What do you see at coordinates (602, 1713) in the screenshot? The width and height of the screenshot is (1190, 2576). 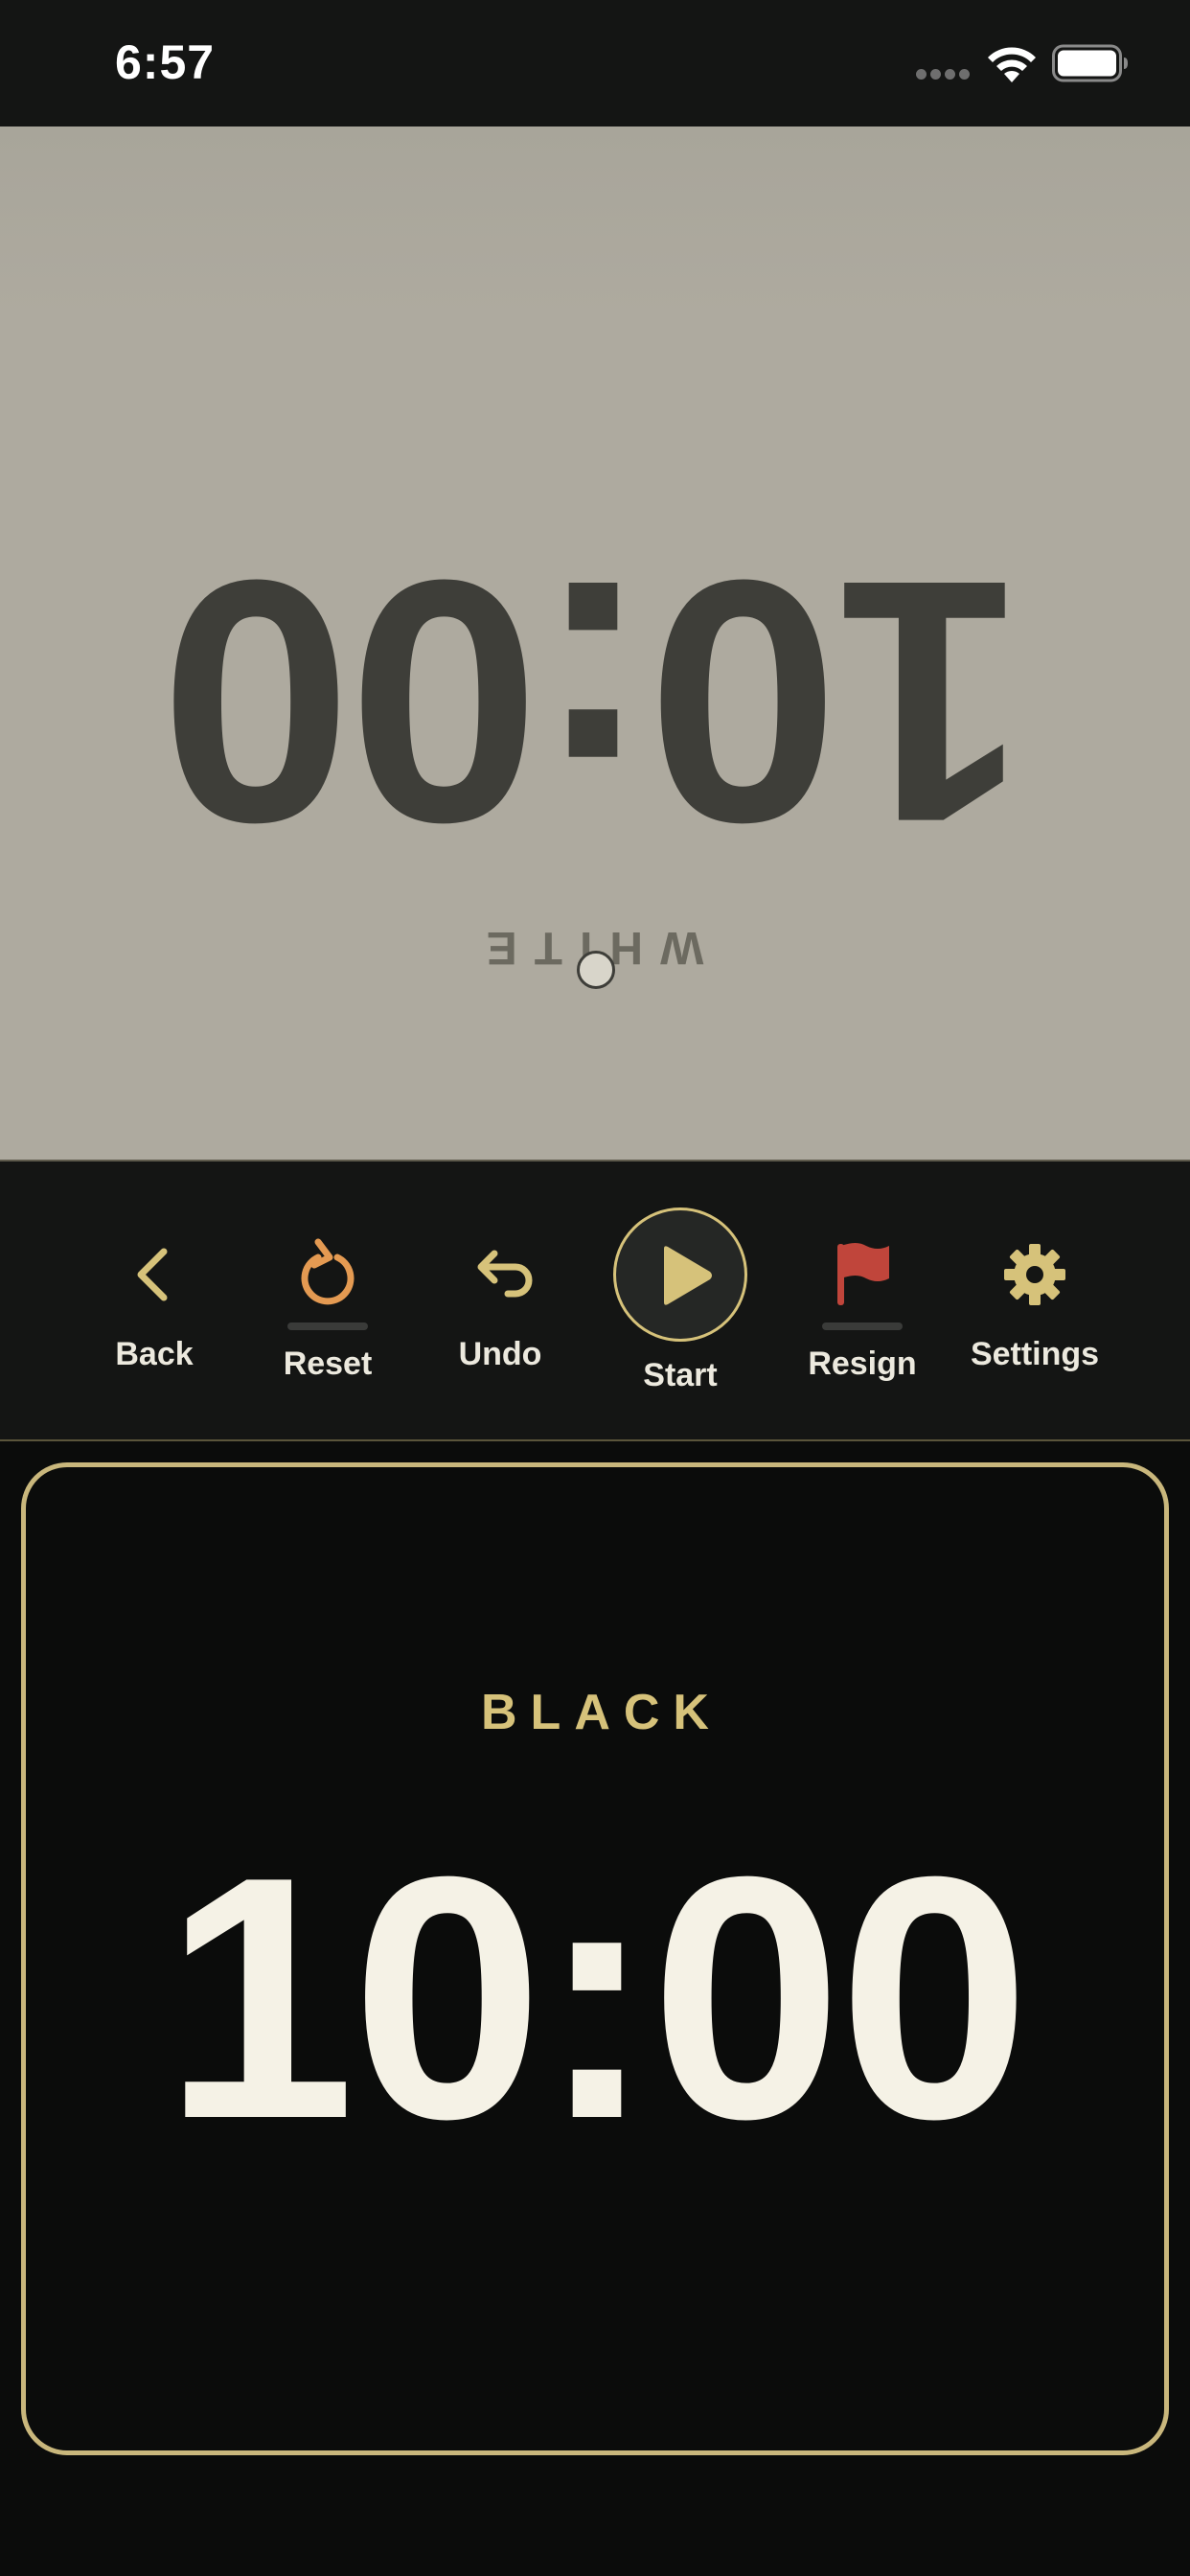 I see `black-player-label: BLACK` at bounding box center [602, 1713].